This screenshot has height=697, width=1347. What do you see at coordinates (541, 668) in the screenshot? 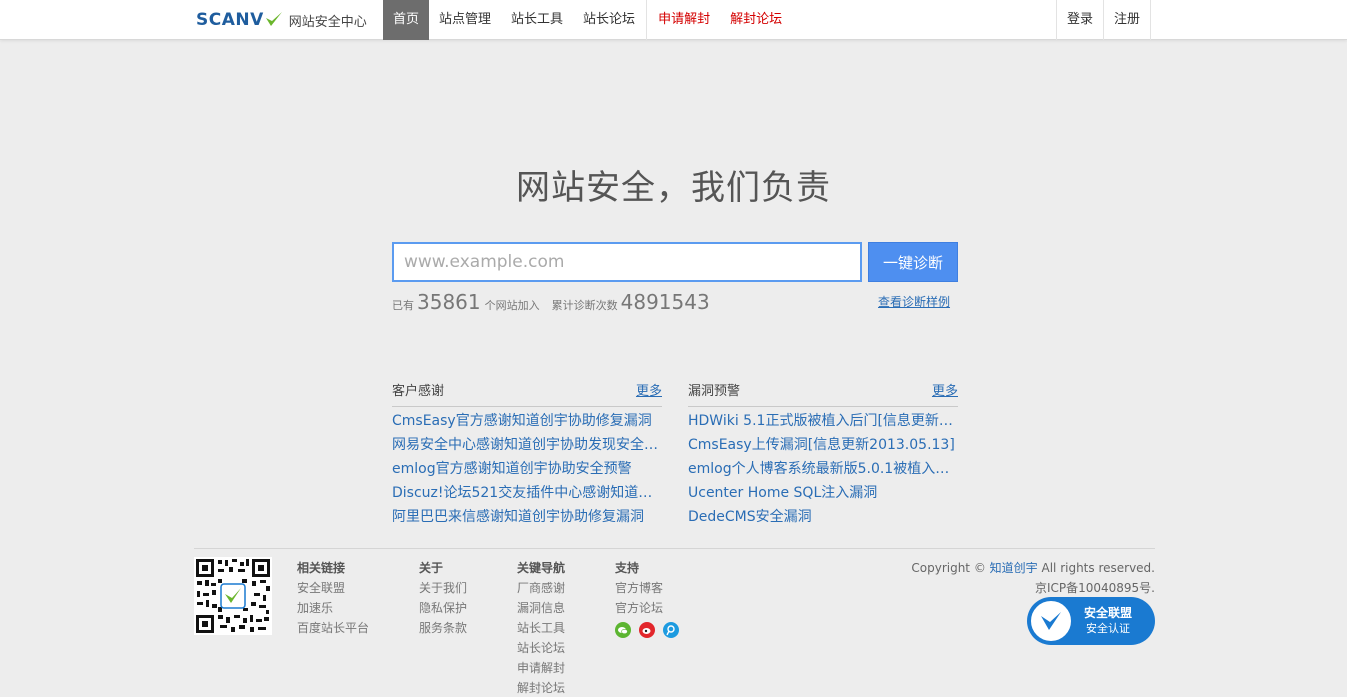
I see `footer-link-apply-unblock: 申请解封` at bounding box center [541, 668].